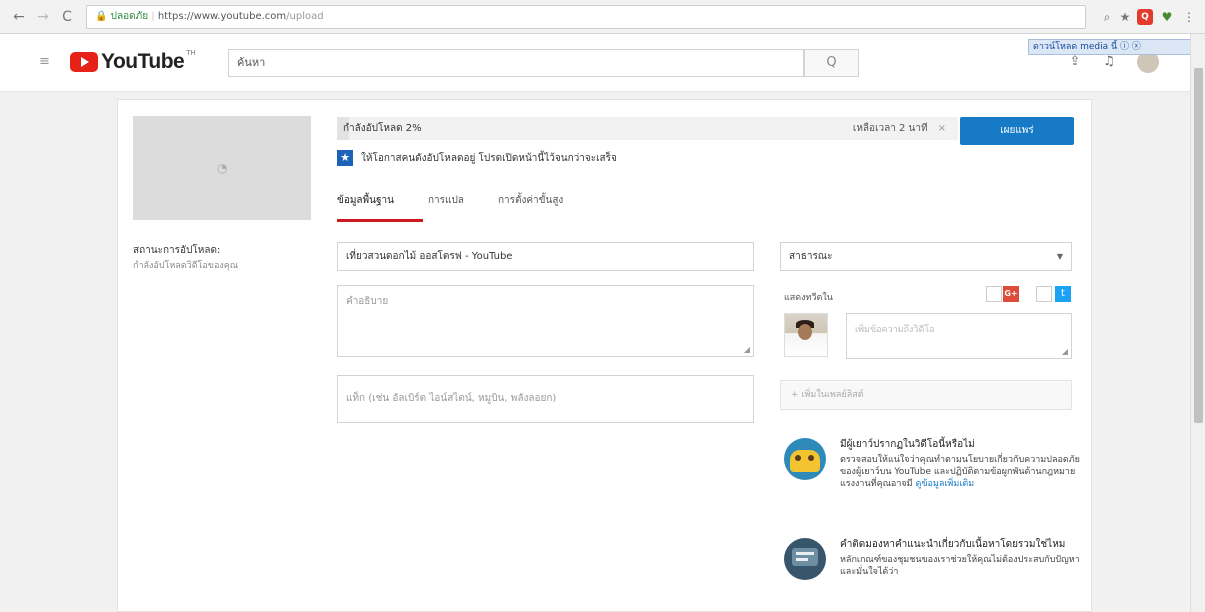  I want to click on video-thumbnail: ◔, so click(222, 168).